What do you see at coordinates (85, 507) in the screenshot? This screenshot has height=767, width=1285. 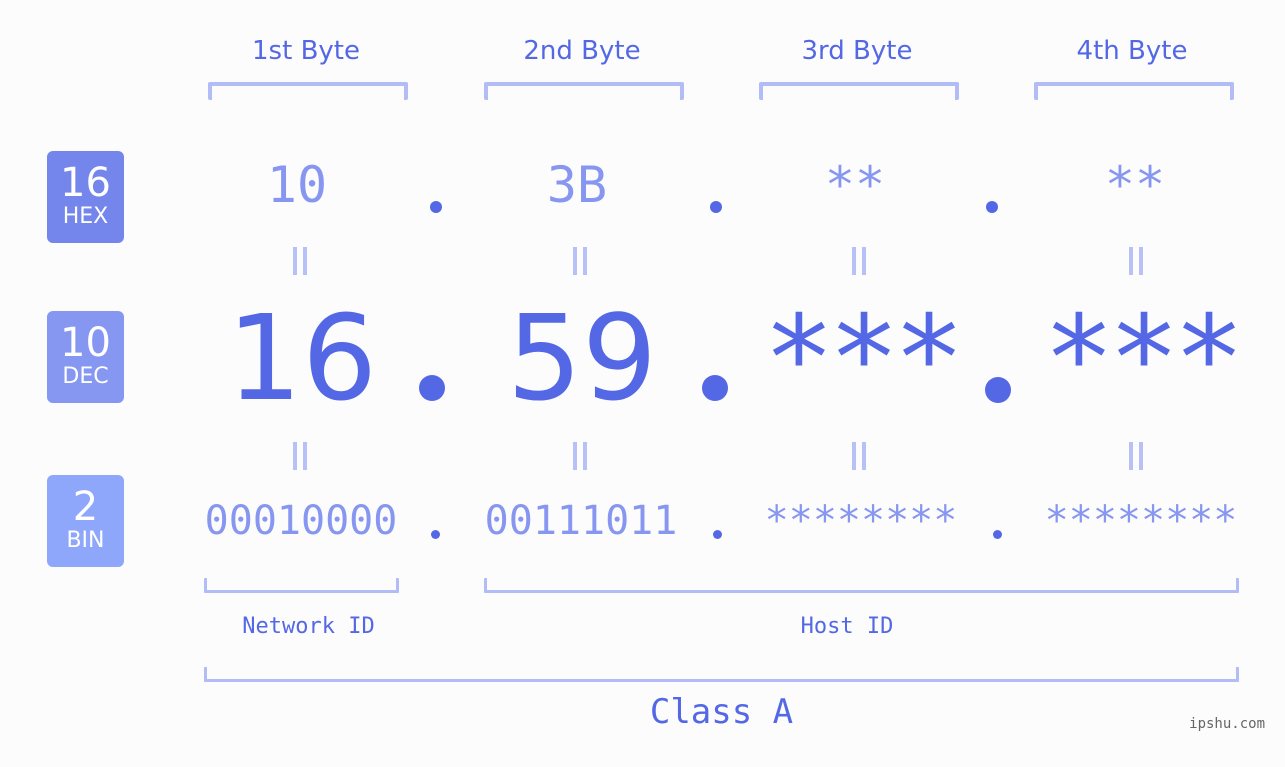 I see `bin-base: 2` at bounding box center [85, 507].